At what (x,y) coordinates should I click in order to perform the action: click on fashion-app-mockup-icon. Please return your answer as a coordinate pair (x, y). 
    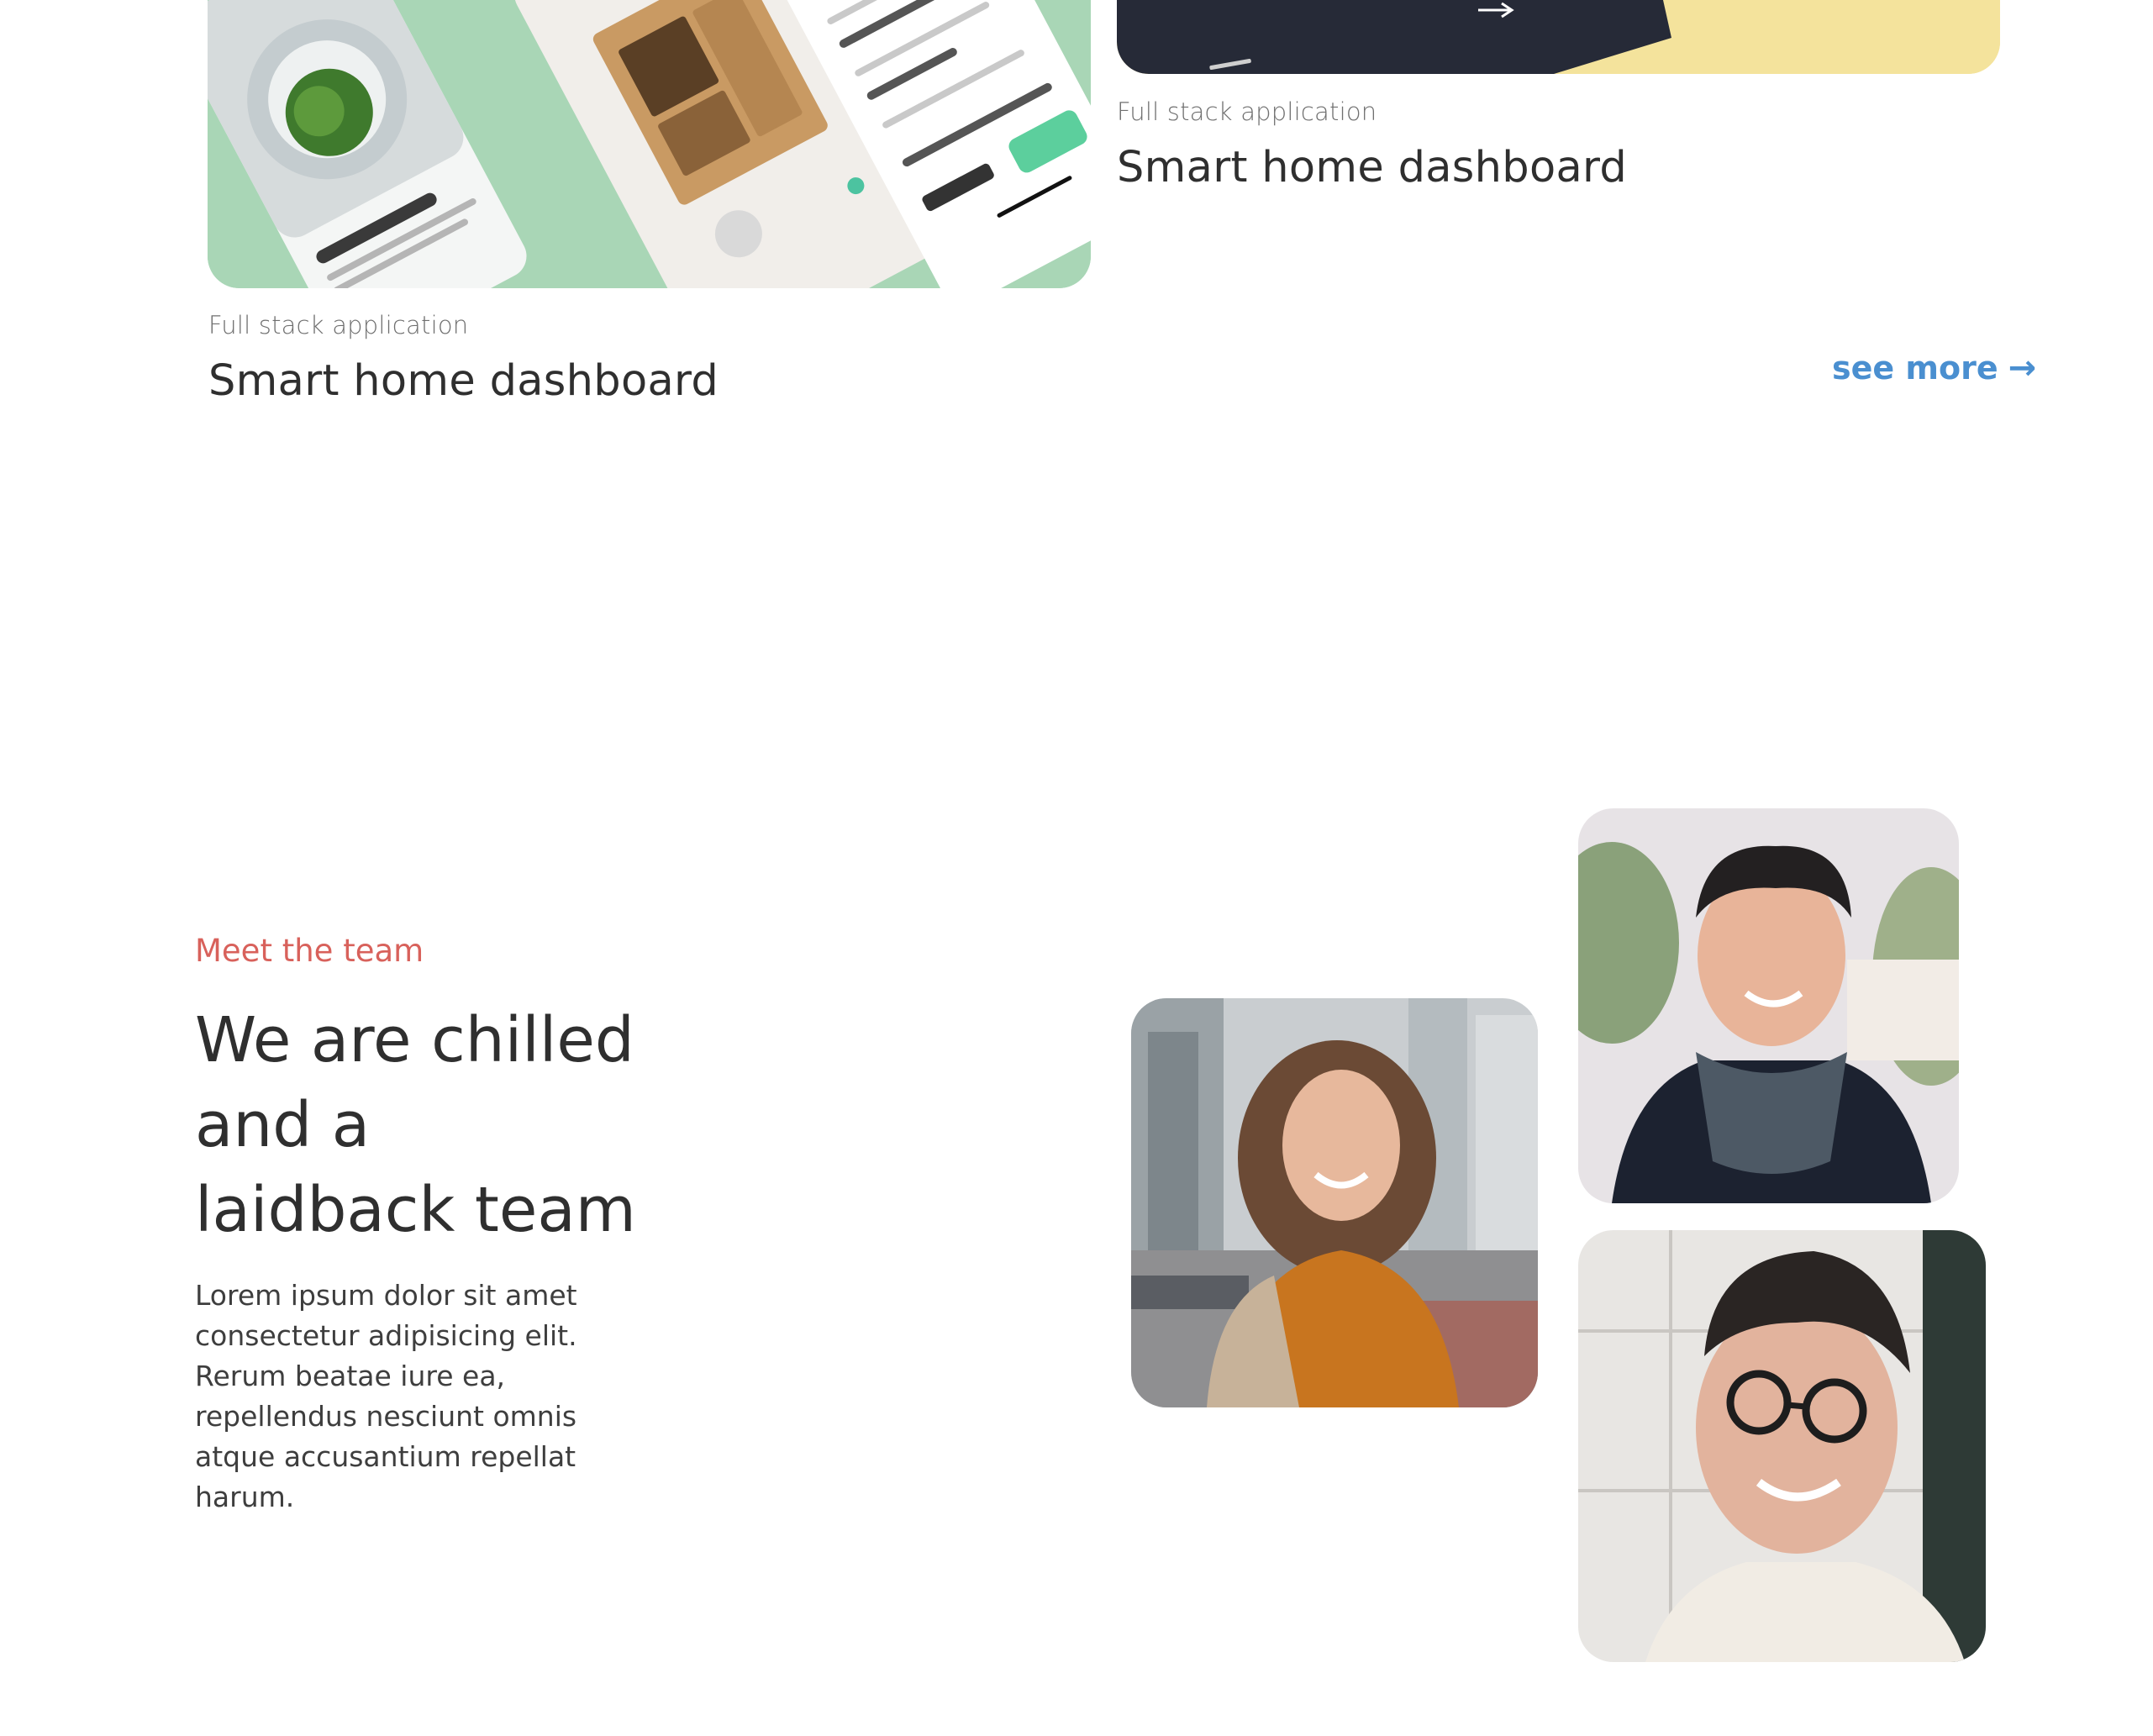
    Looking at the image, I should click on (649, 144).